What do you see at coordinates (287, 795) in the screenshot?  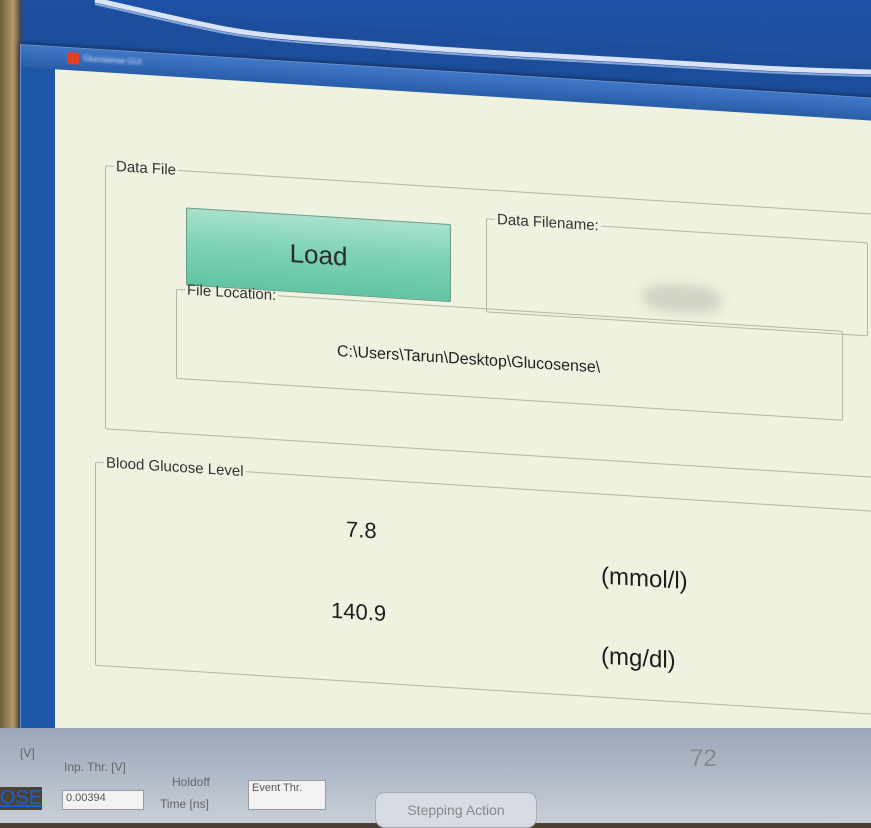 I see `event-thr-box: Event Thr.` at bounding box center [287, 795].